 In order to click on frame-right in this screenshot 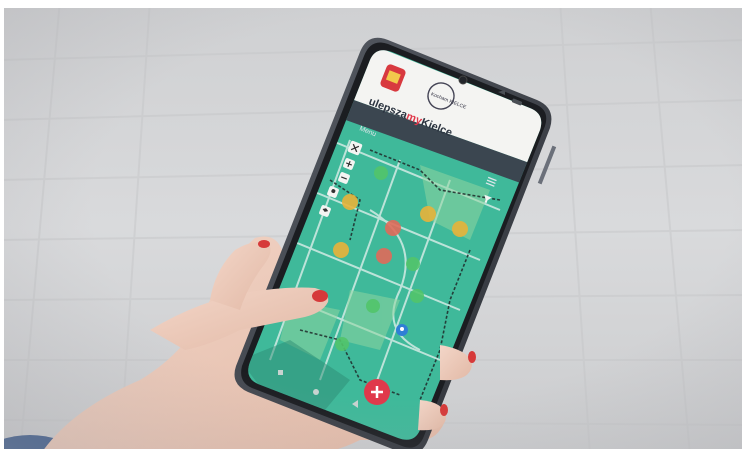, I will do `click(745, 227)`.